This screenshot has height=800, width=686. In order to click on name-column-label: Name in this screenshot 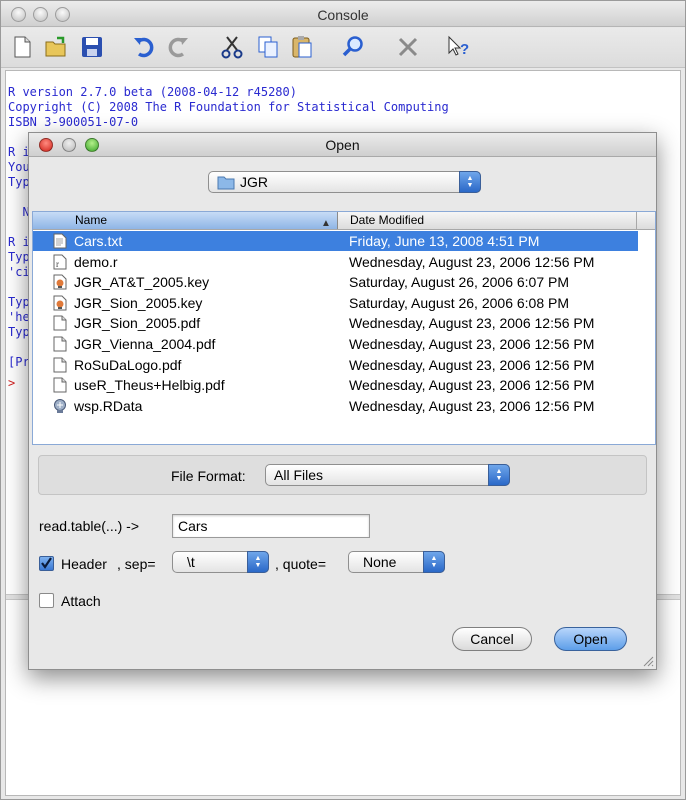, I will do `click(91, 220)`.